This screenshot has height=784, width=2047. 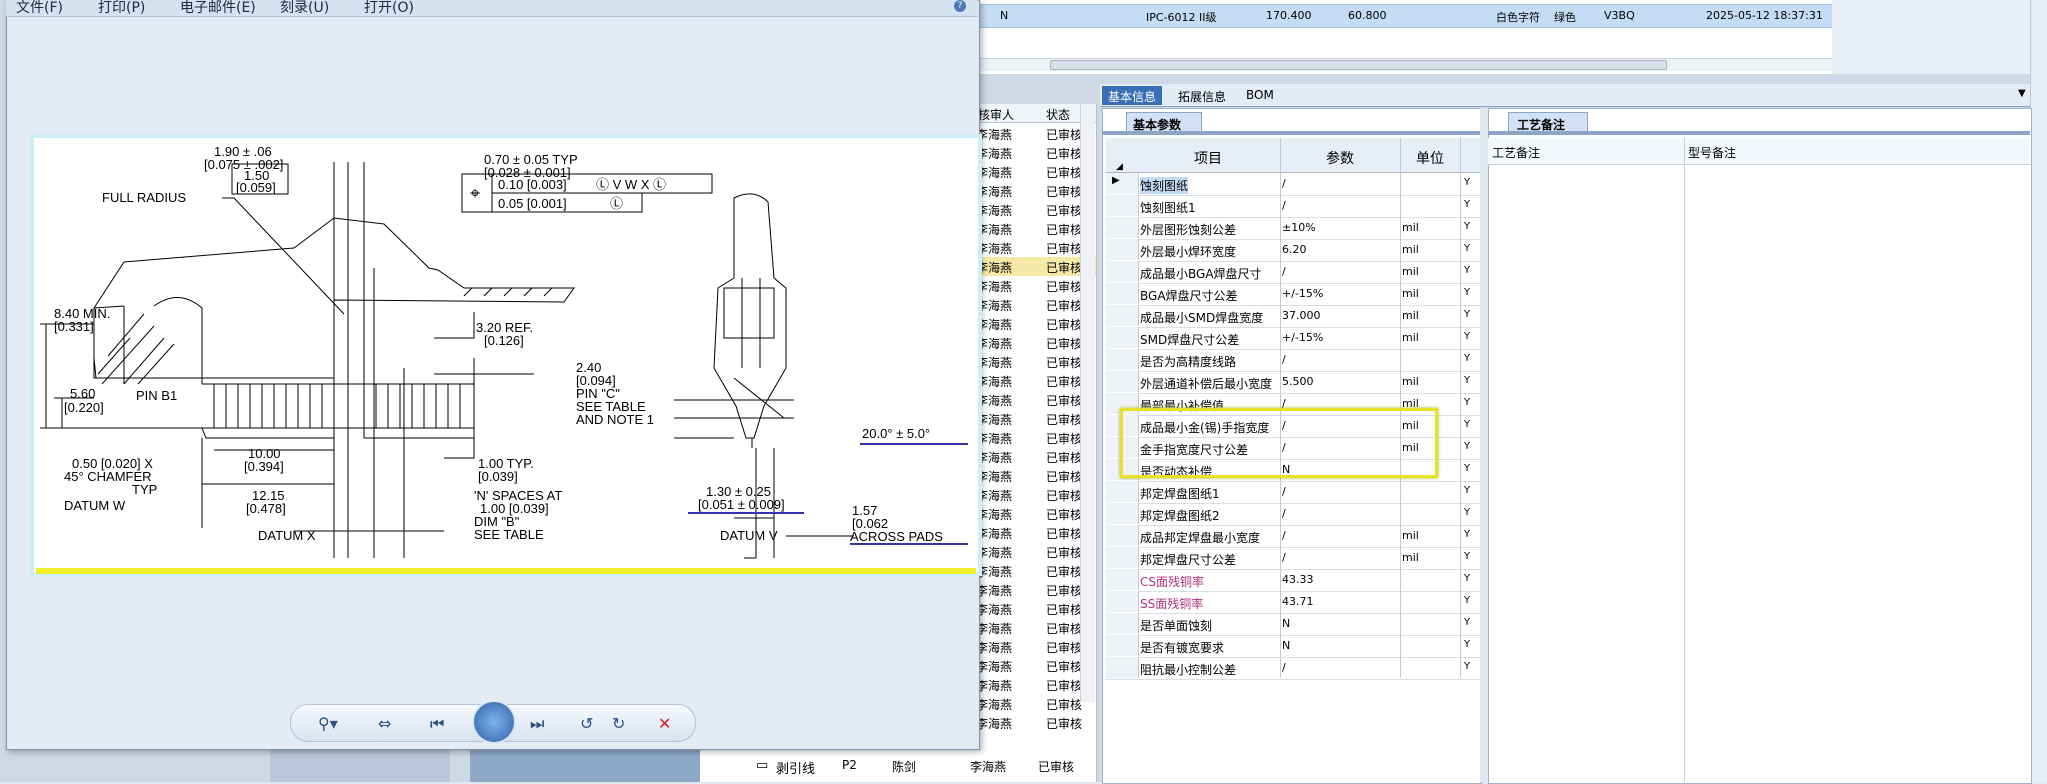 I want to click on scrollbar-thumb, so click(x=1358, y=65).